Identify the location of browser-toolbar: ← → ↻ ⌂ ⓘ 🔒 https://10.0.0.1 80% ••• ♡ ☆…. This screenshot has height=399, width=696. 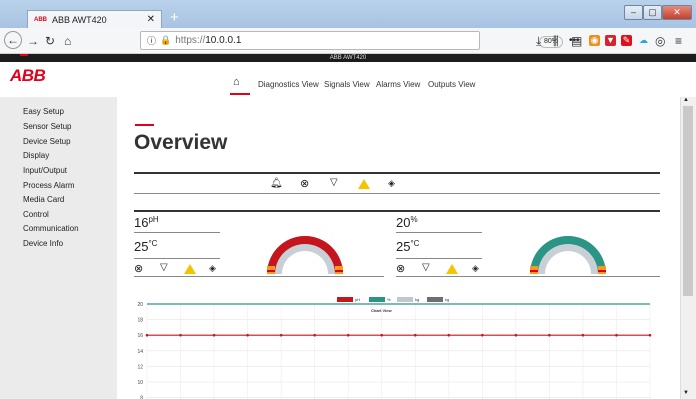
(348, 41).